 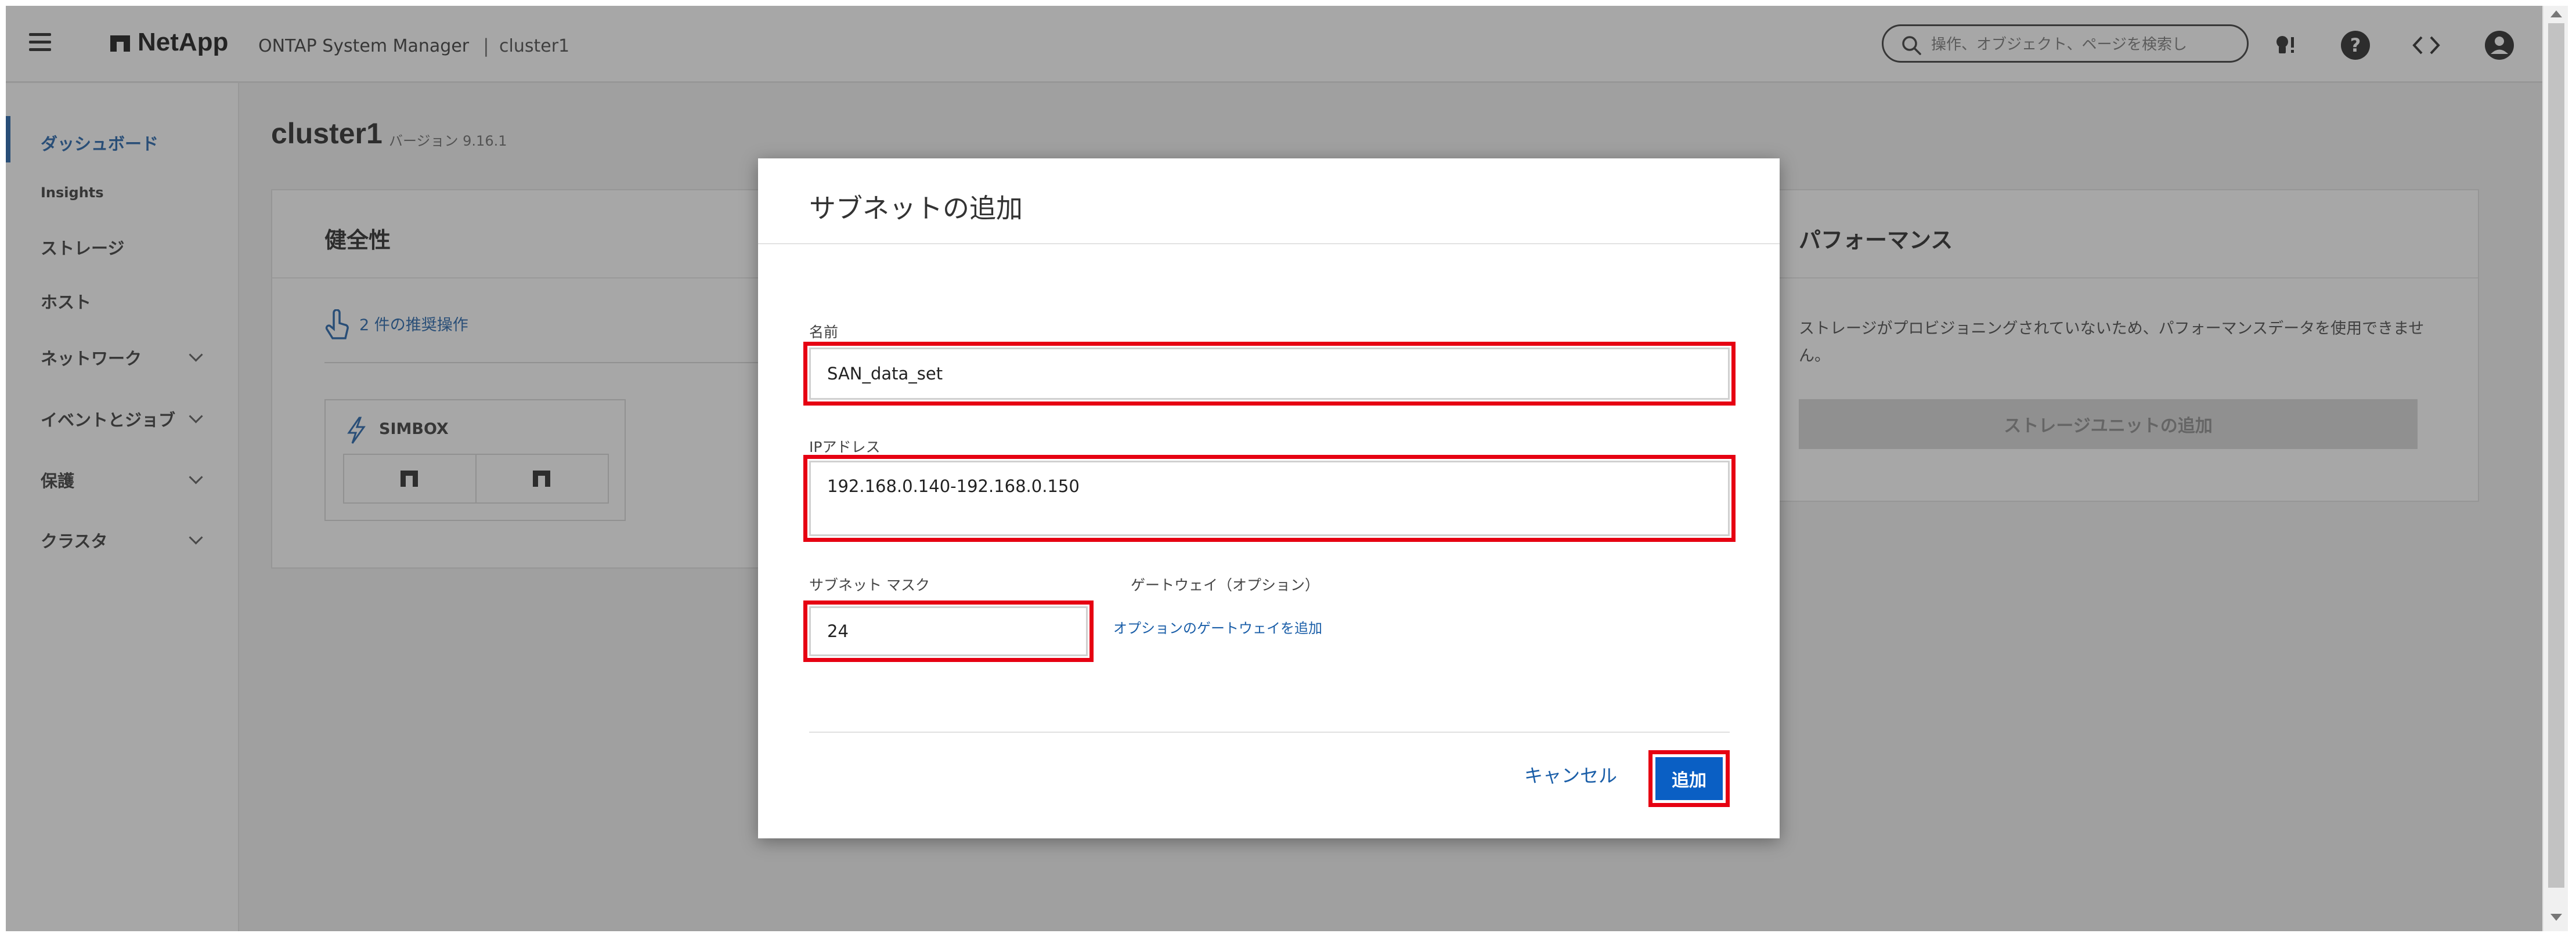 I want to click on vertical-scrollbar, so click(x=2555, y=468).